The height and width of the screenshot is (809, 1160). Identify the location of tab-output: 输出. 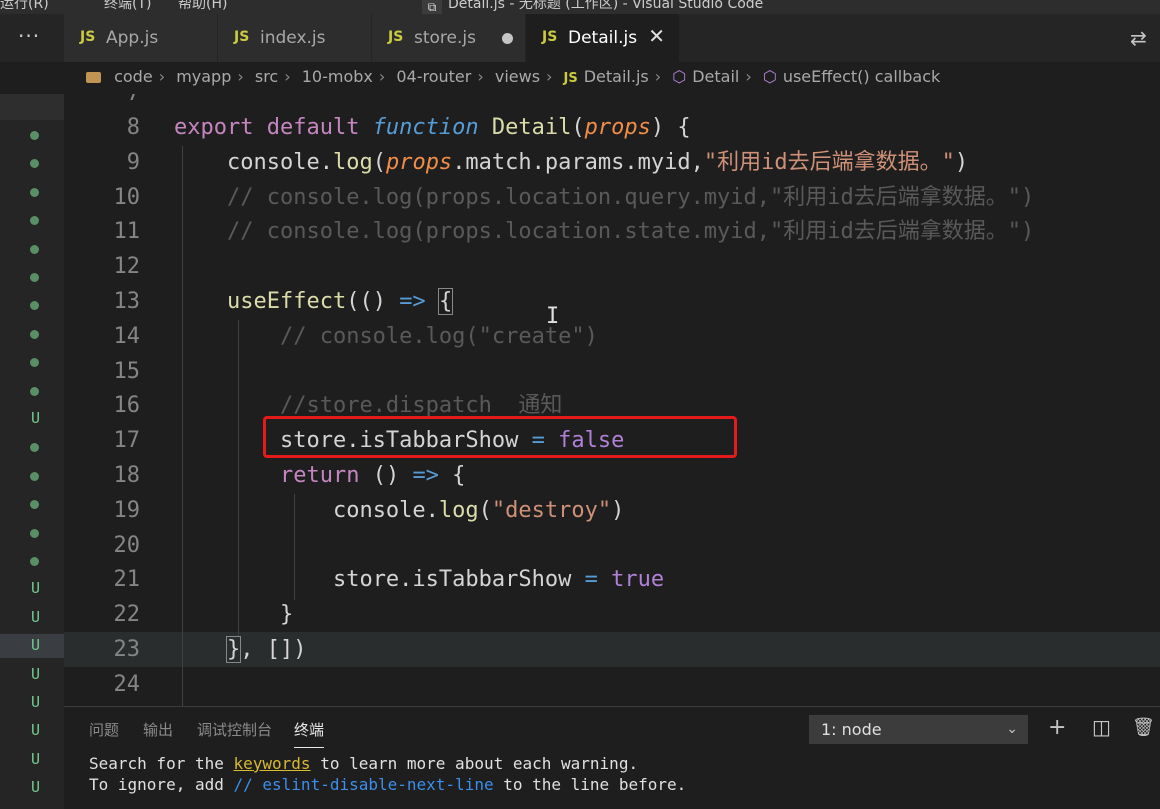
(158, 729).